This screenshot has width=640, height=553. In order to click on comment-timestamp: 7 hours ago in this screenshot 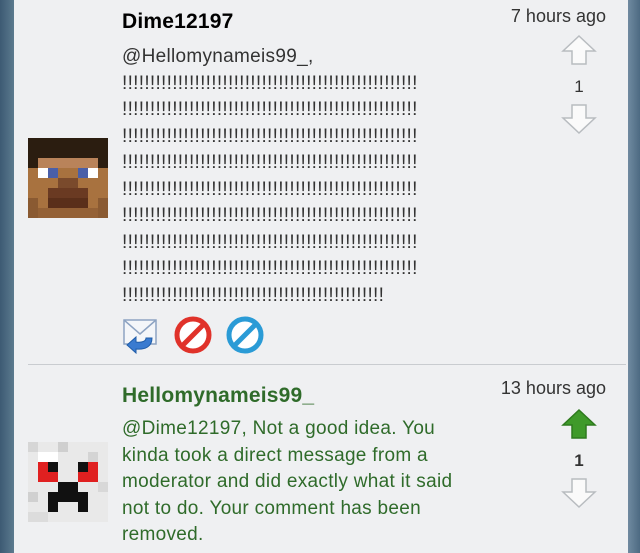, I will do `click(558, 16)`.